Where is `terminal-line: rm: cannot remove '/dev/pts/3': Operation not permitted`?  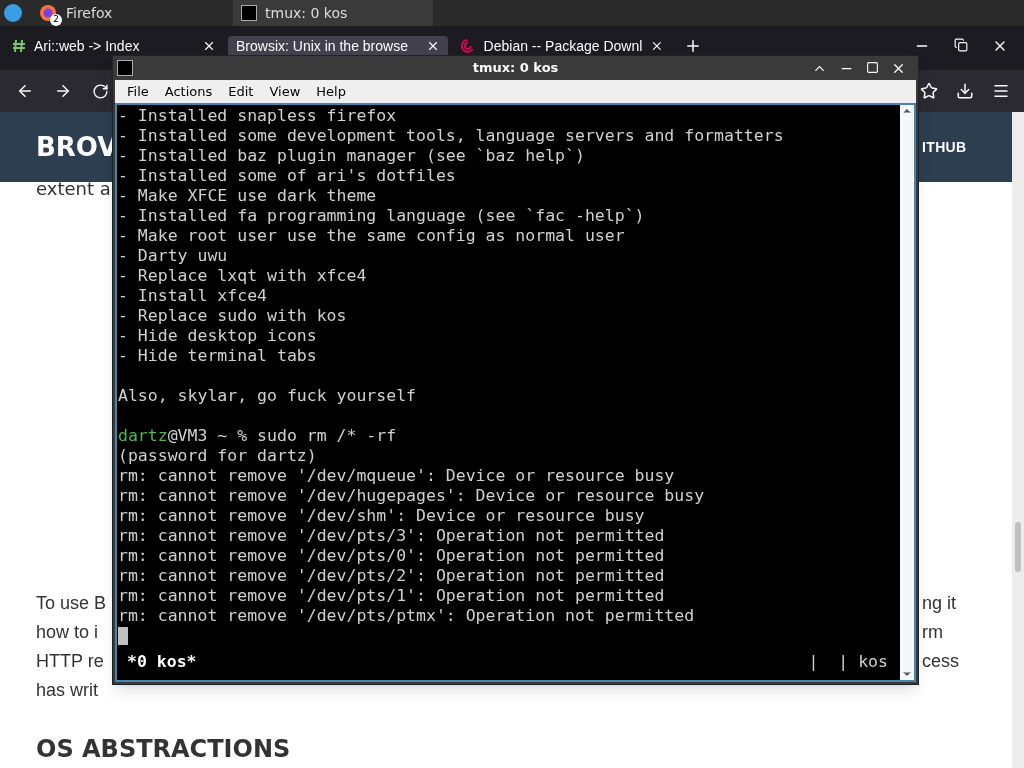 terminal-line: rm: cannot remove '/dev/pts/3': Operation not permitted is located at coordinates (392, 536).